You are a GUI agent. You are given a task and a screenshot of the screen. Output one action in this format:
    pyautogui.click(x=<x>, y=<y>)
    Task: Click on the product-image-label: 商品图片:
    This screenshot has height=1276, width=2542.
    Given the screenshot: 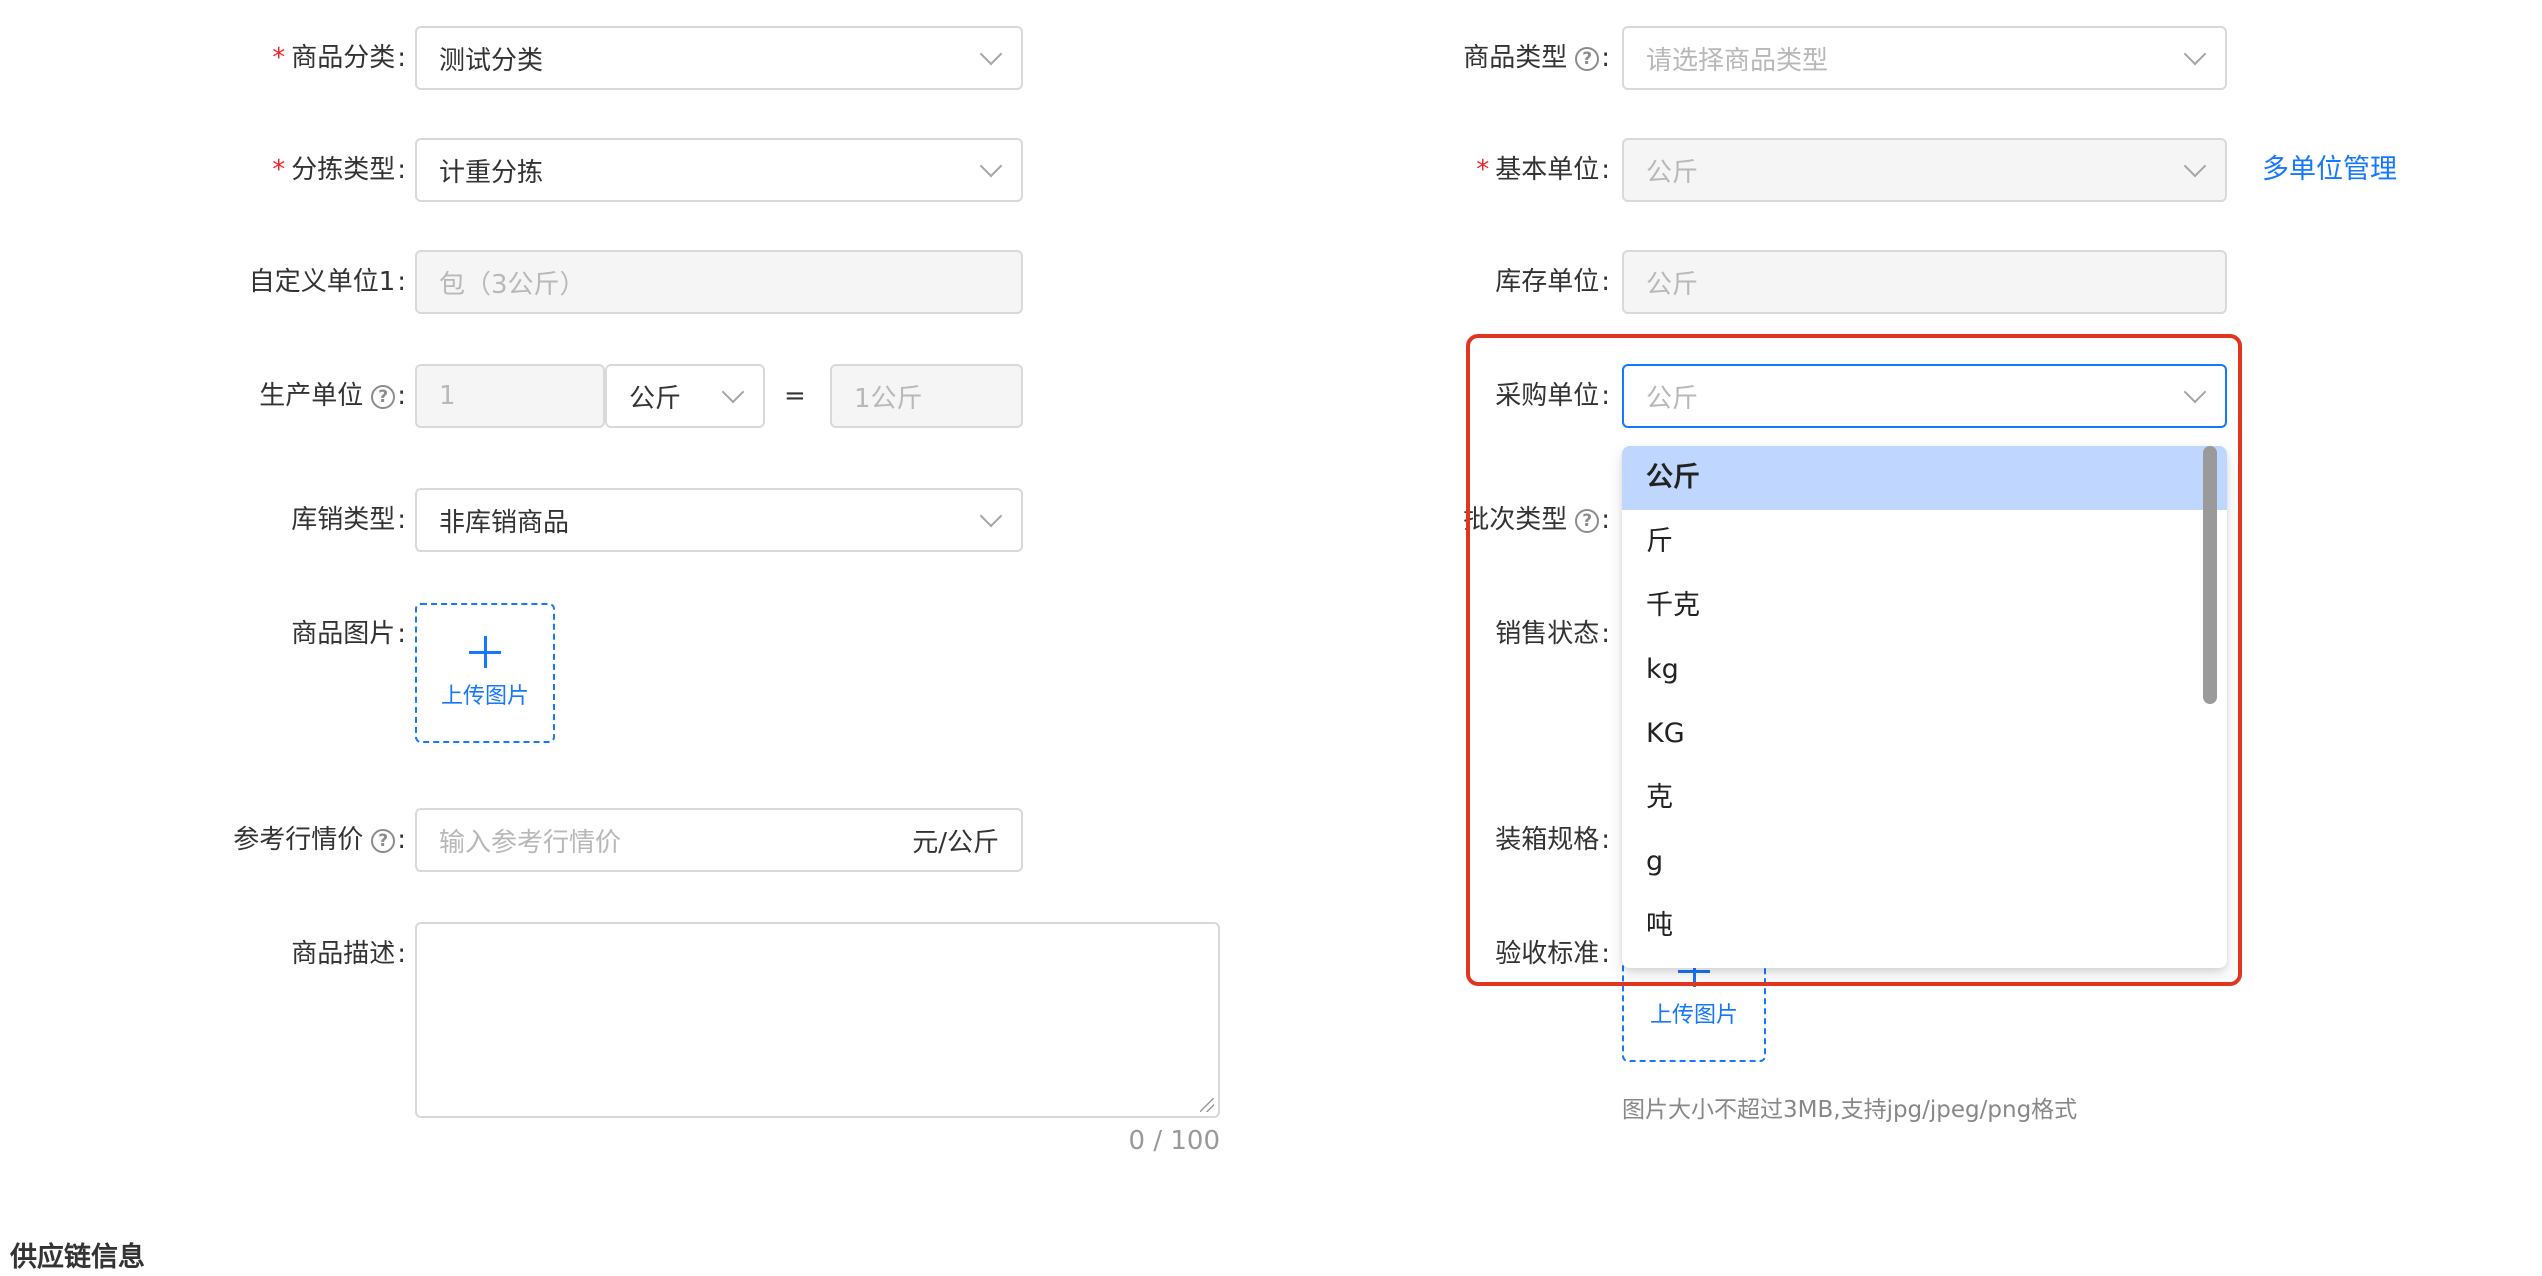 What is the action you would take?
    pyautogui.click(x=348, y=634)
    